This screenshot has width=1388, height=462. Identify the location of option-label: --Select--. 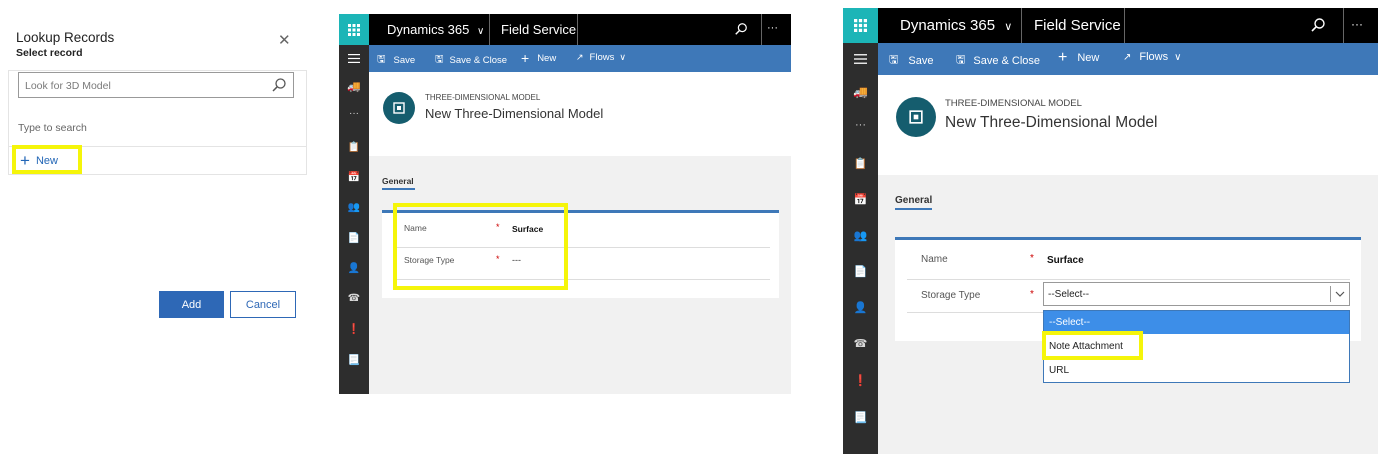
(1070, 322).